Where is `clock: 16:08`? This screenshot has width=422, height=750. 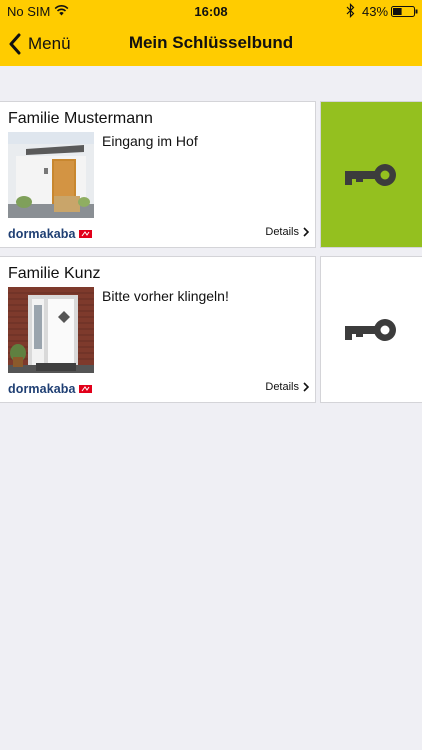 clock: 16:08 is located at coordinates (211, 11).